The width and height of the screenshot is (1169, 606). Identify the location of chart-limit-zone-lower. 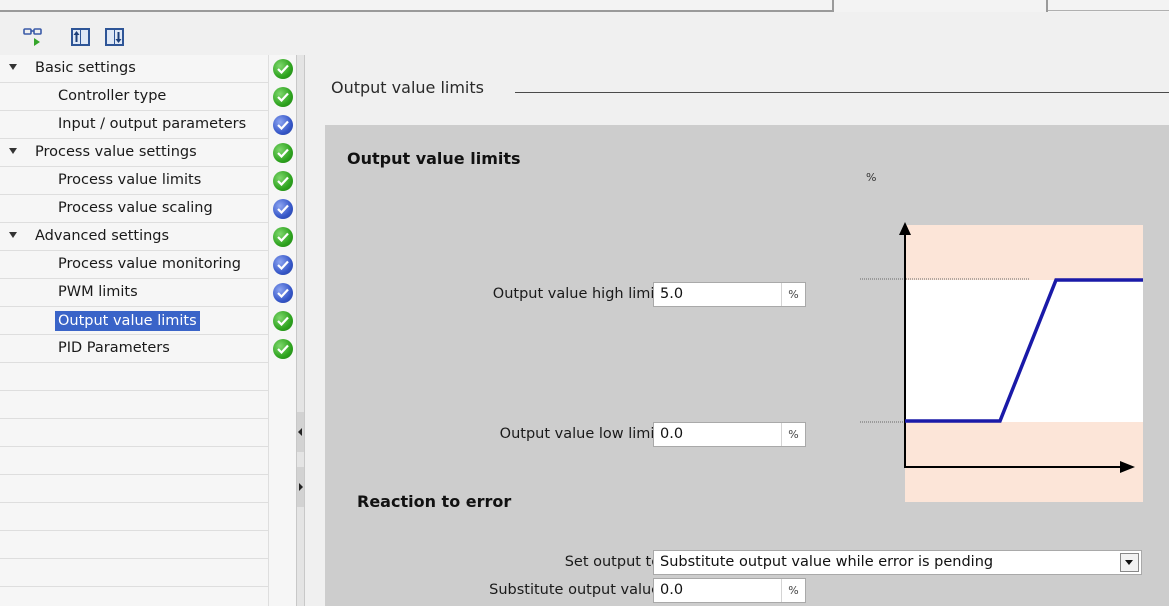
(1024, 462).